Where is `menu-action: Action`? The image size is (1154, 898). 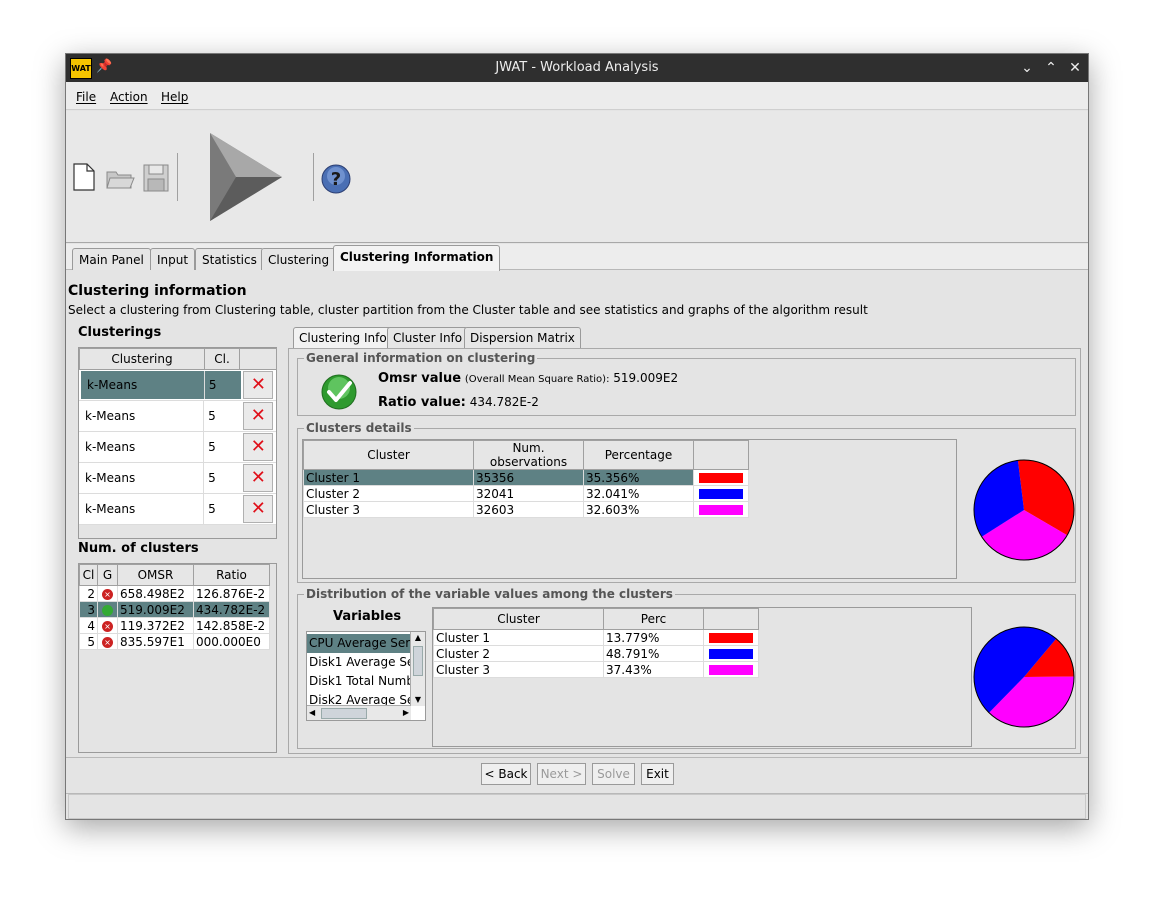 menu-action: Action is located at coordinates (129, 97).